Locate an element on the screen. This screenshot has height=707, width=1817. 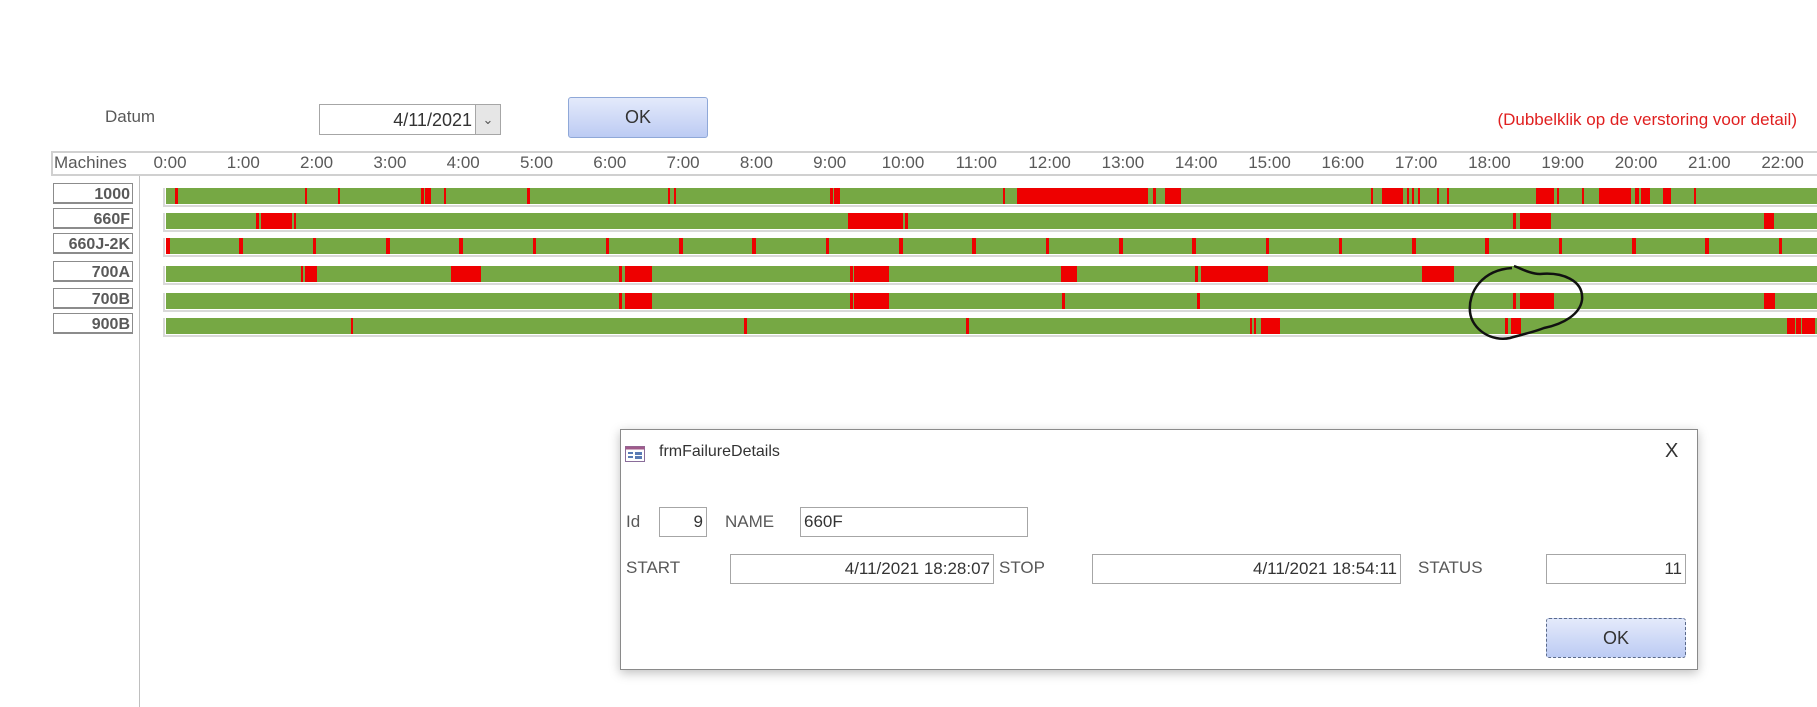
date-value: 4/11/2021 is located at coordinates (432, 120).